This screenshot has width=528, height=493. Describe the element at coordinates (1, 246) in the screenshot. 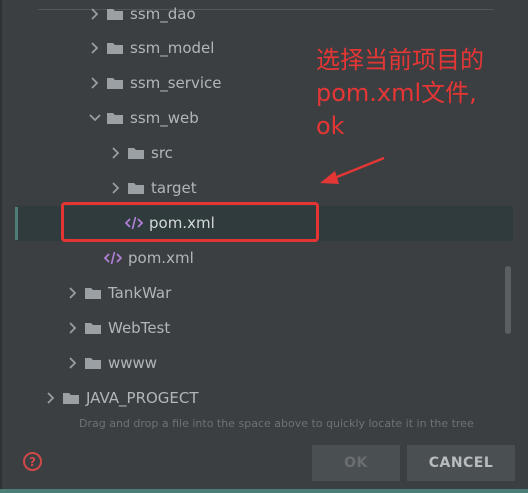

I see `left-border` at that location.